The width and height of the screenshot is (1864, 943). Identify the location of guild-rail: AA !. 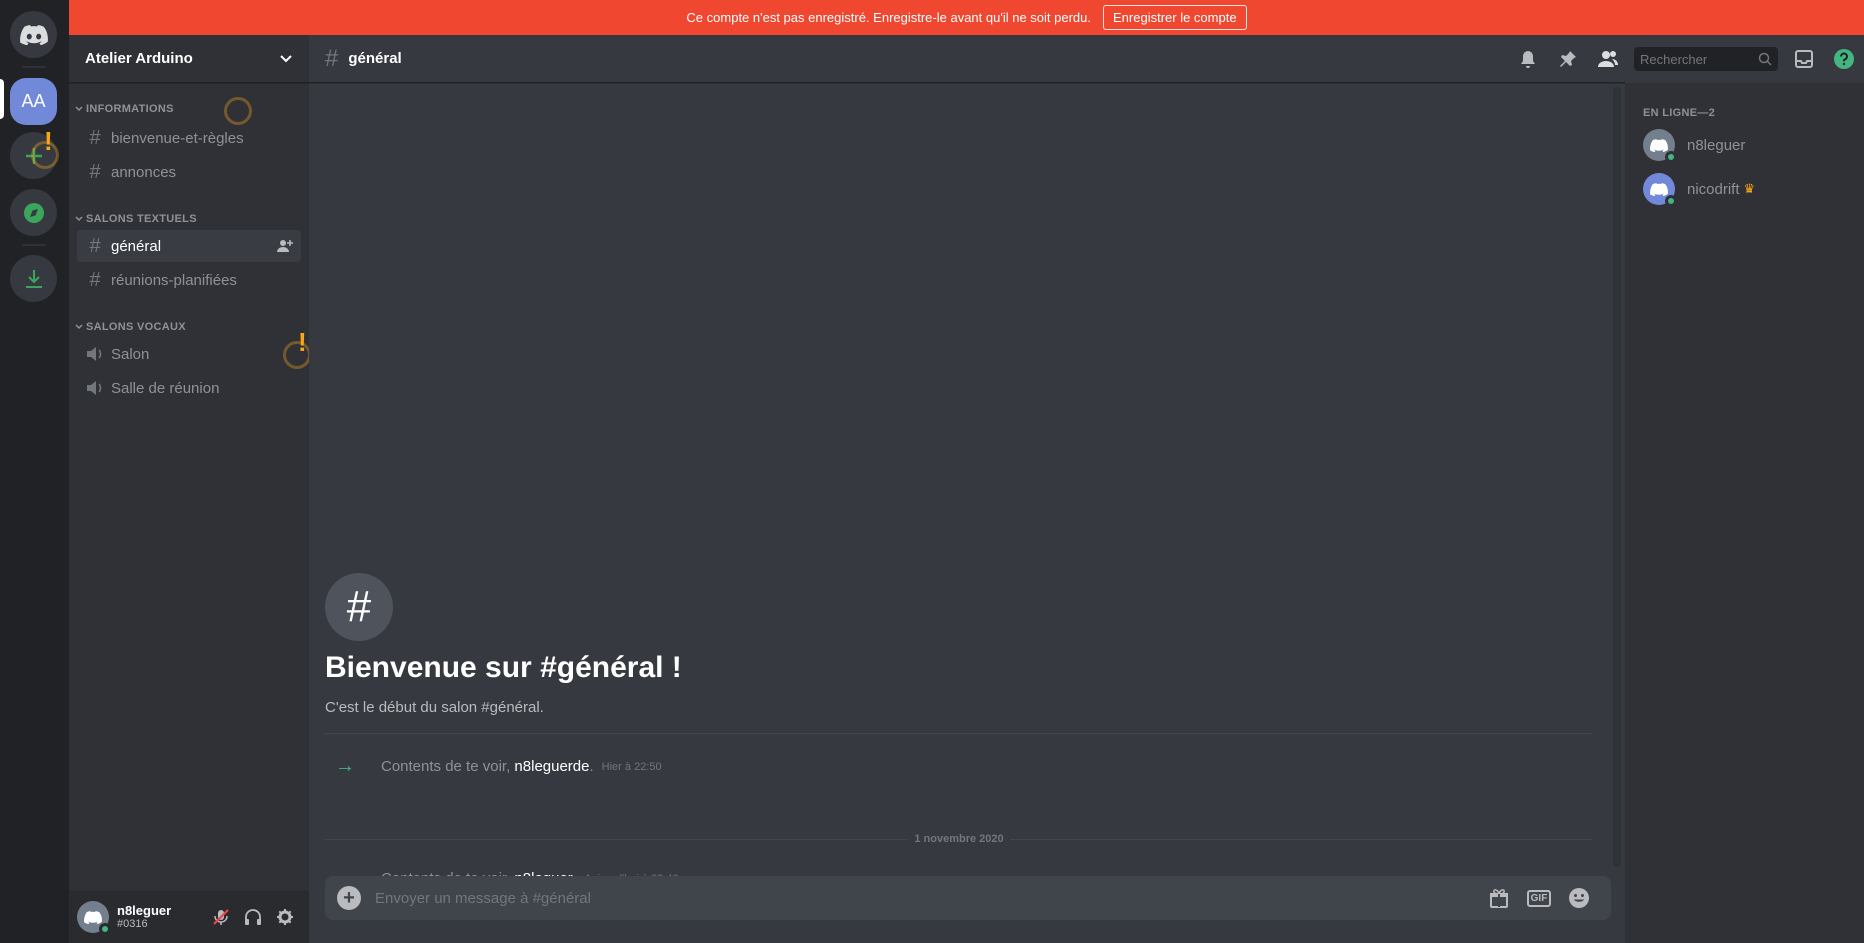
(34, 471).